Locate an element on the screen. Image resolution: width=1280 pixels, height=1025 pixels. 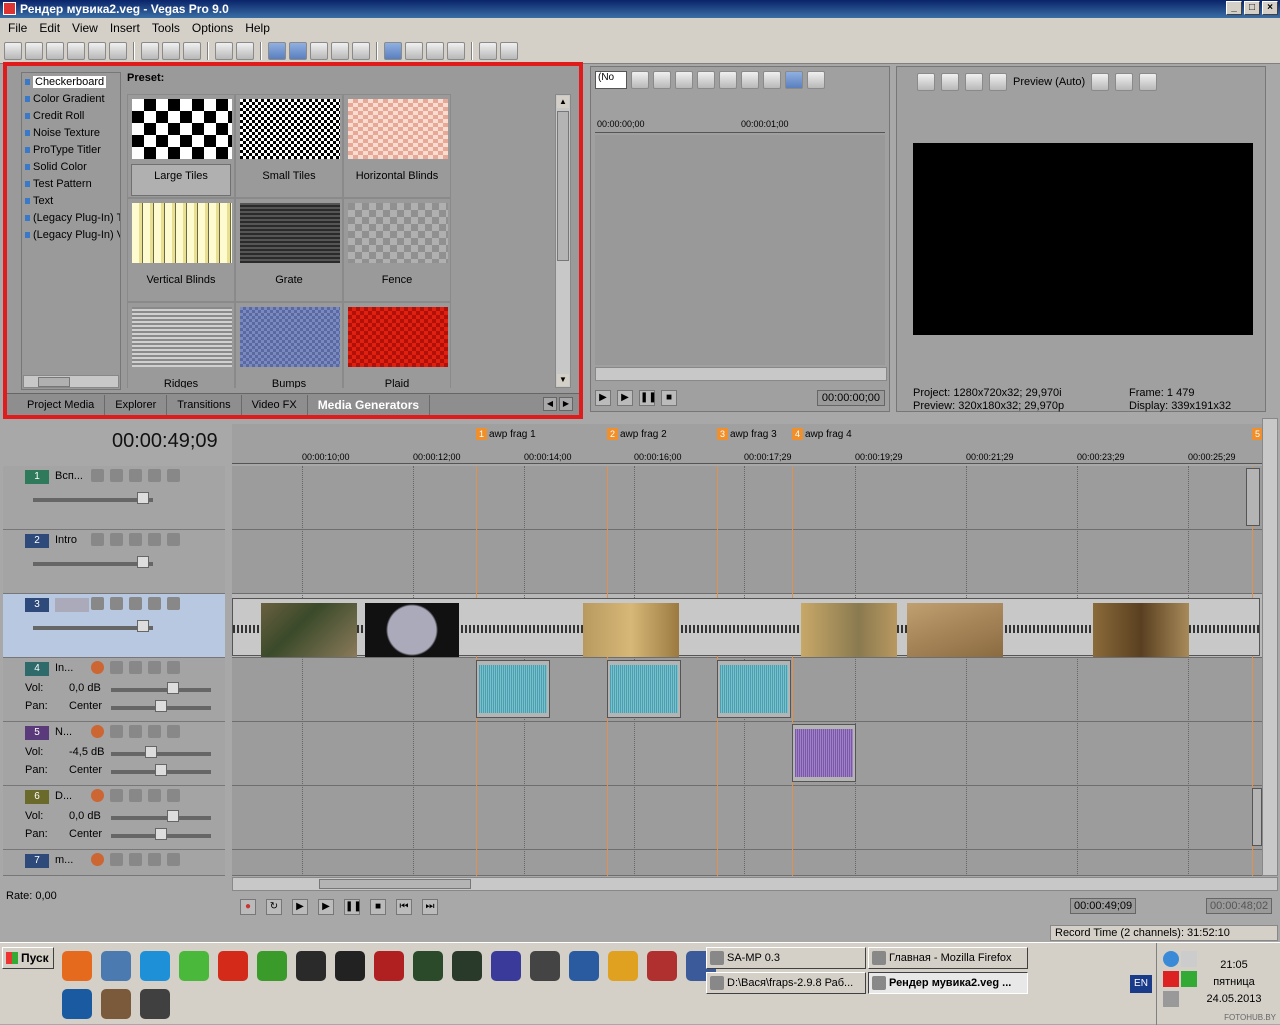
generator-item: Test Pattern is located at coordinates (71, 183).